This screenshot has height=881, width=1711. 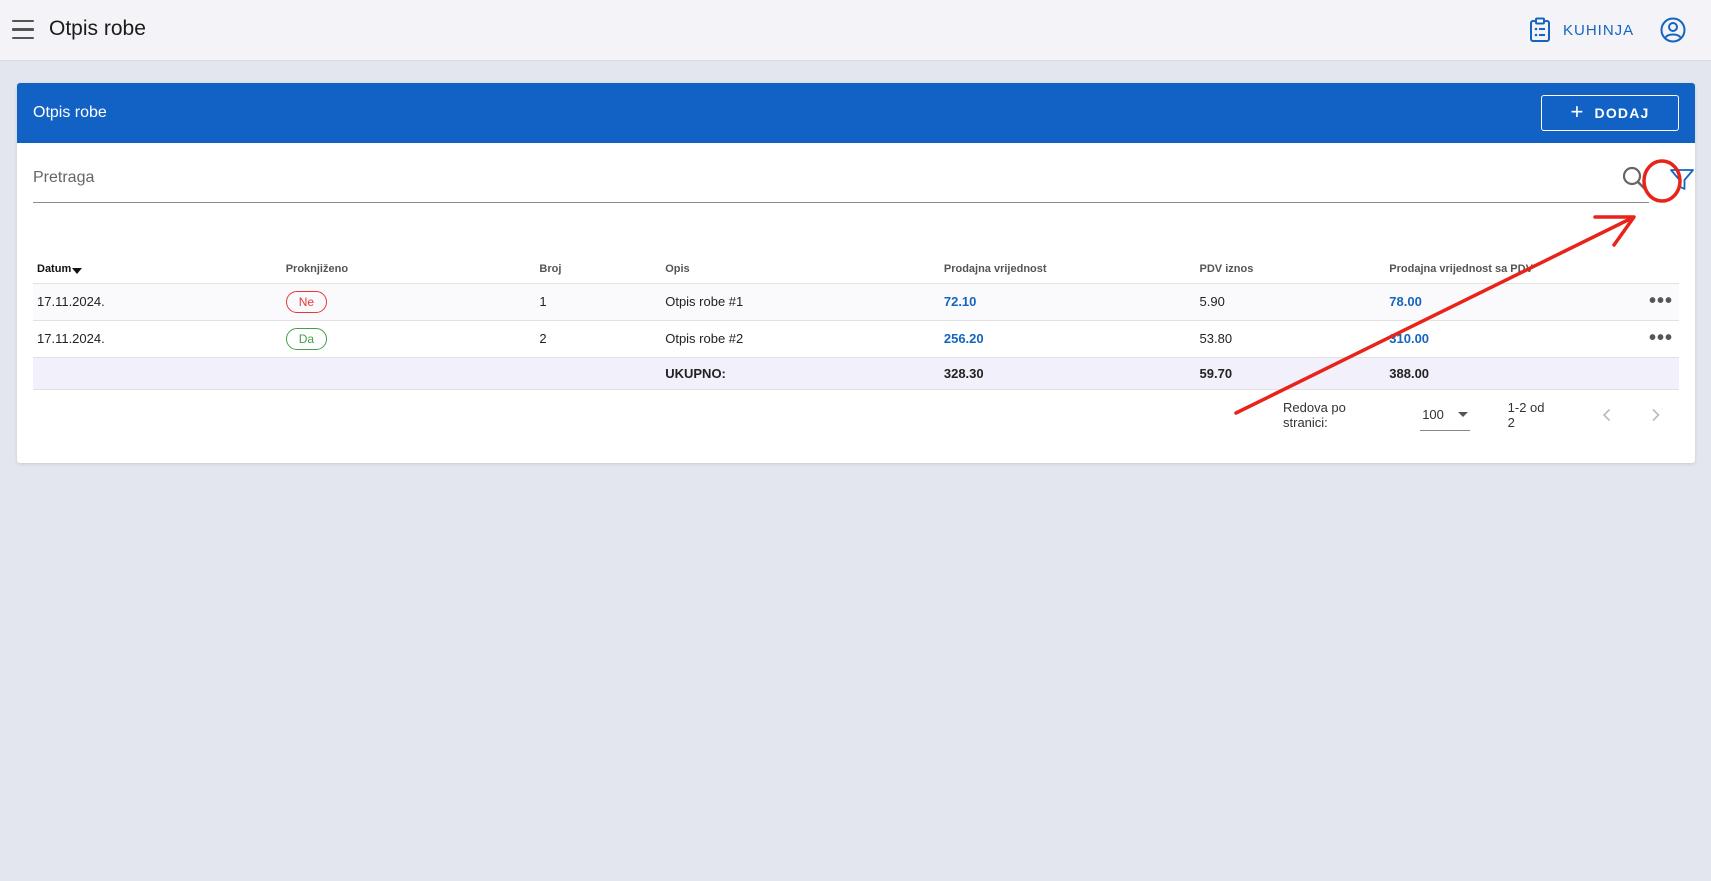 I want to click on column-opis: Opis, so click(x=800, y=269).